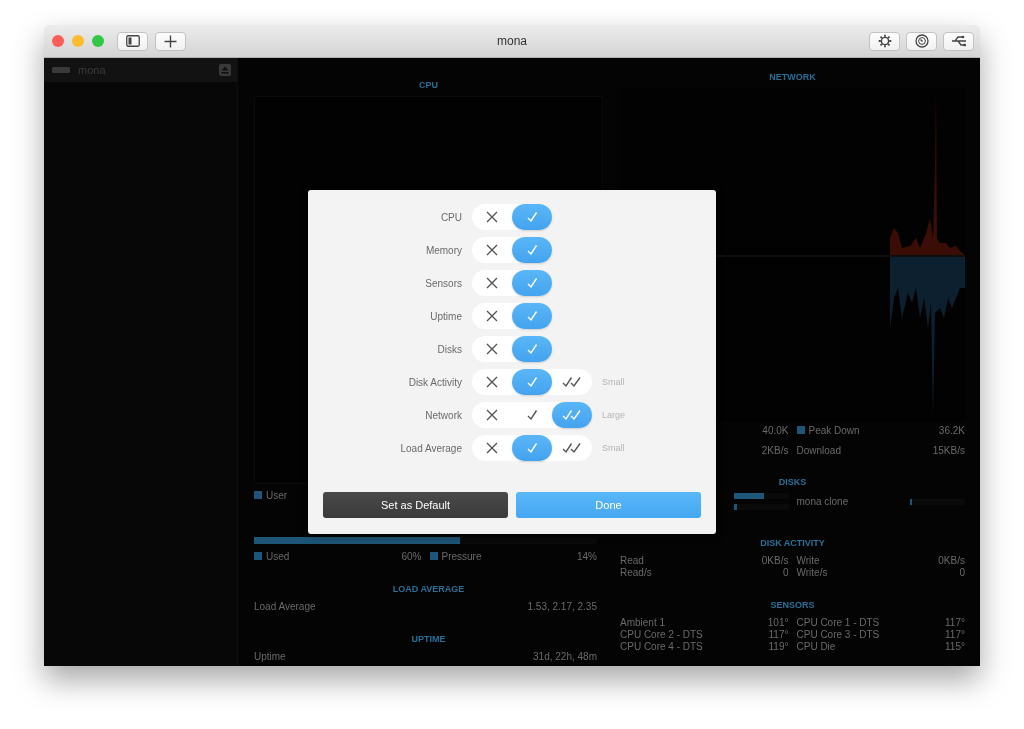 Image resolution: width=1024 pixels, height=729 pixels. What do you see at coordinates (415, 505) in the screenshot?
I see `default-button: Set as Default` at bounding box center [415, 505].